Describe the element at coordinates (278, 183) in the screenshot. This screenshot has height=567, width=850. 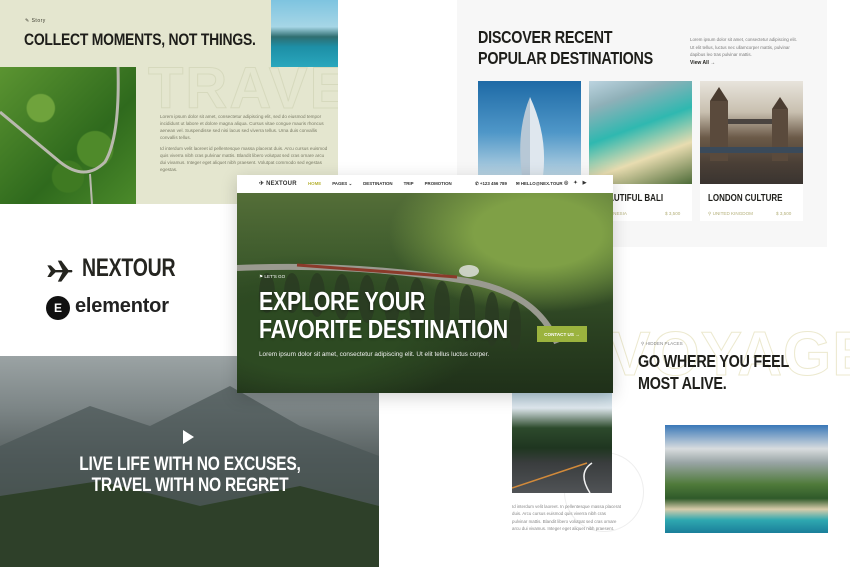
I see `nav-logo: ✈ NEXTOUR` at that location.